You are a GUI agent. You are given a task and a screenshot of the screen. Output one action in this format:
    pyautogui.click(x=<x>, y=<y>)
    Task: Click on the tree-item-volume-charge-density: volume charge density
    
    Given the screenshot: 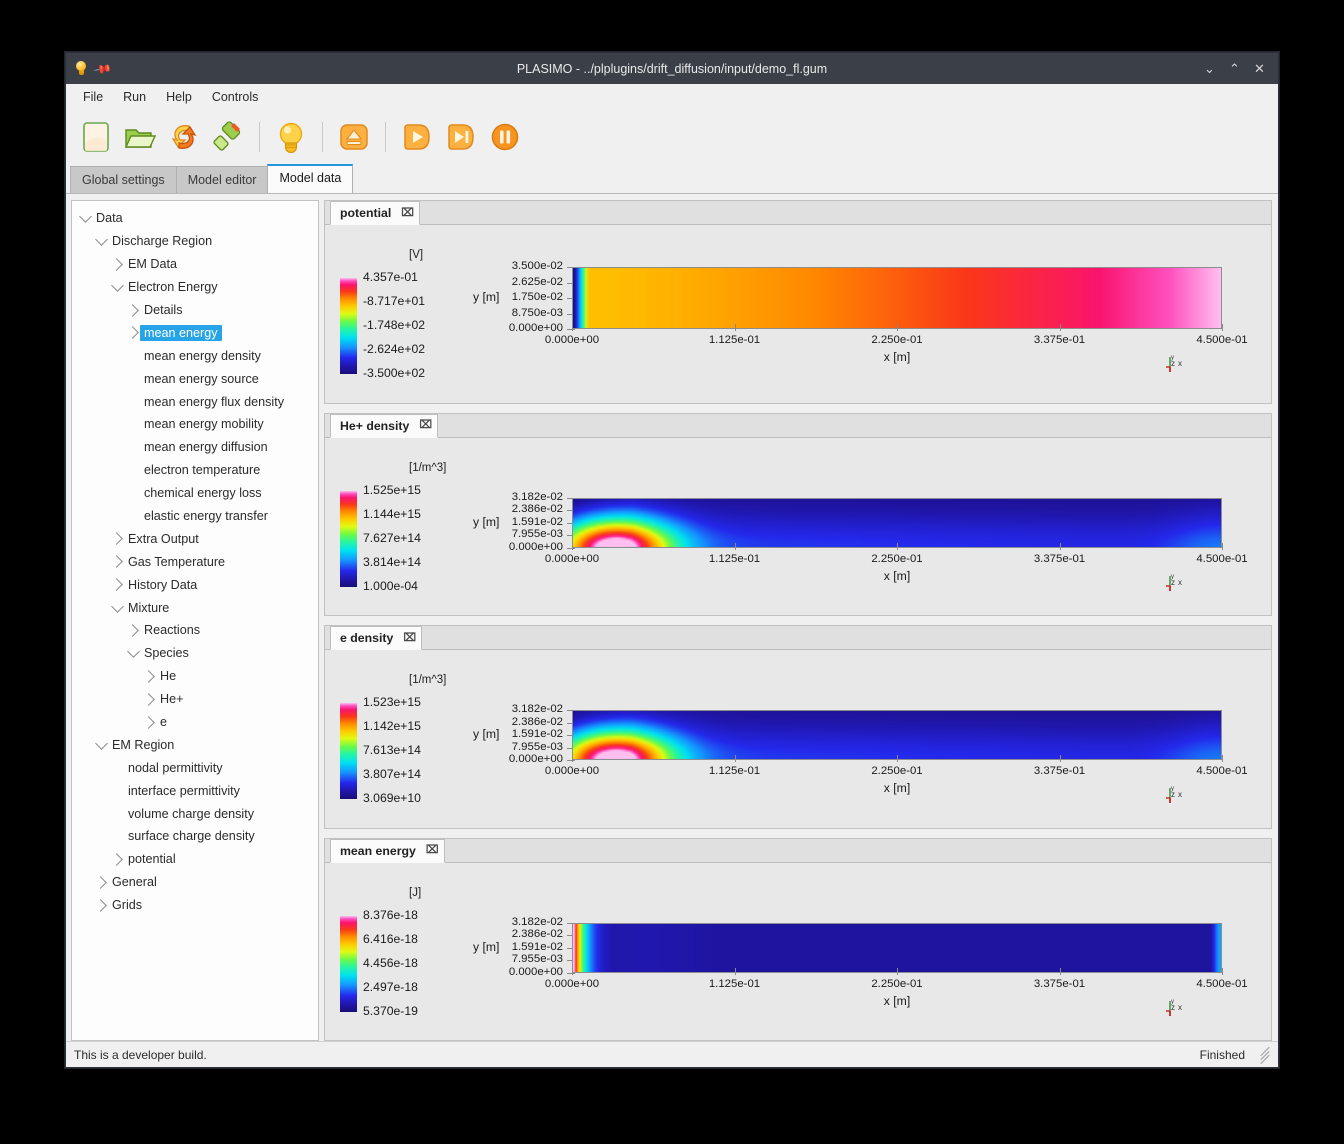 What is the action you would take?
    pyautogui.click(x=195, y=813)
    